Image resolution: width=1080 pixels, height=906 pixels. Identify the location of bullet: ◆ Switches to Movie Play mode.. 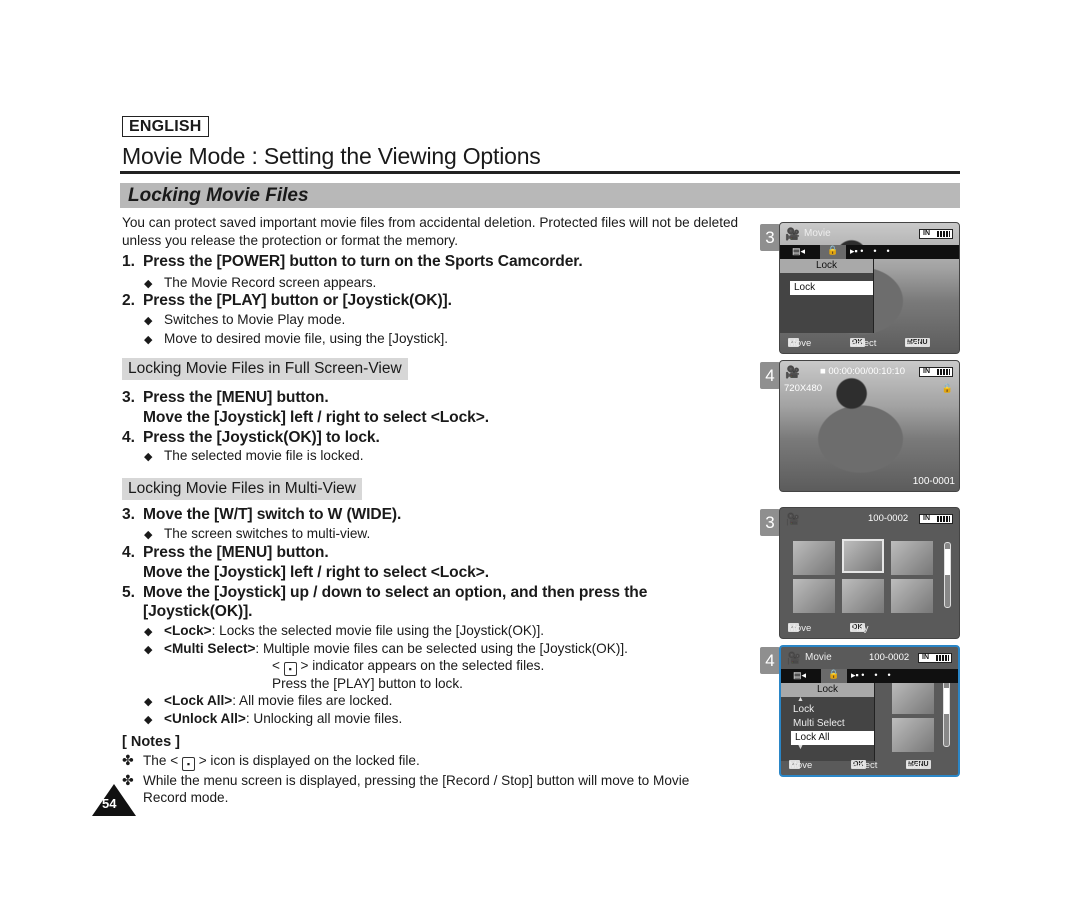
(244, 320).